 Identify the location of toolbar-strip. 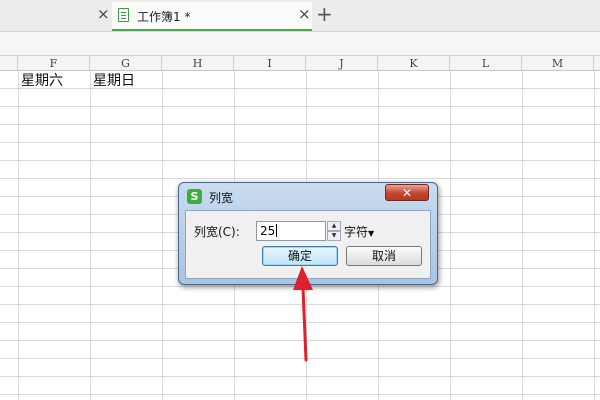
(300, 43).